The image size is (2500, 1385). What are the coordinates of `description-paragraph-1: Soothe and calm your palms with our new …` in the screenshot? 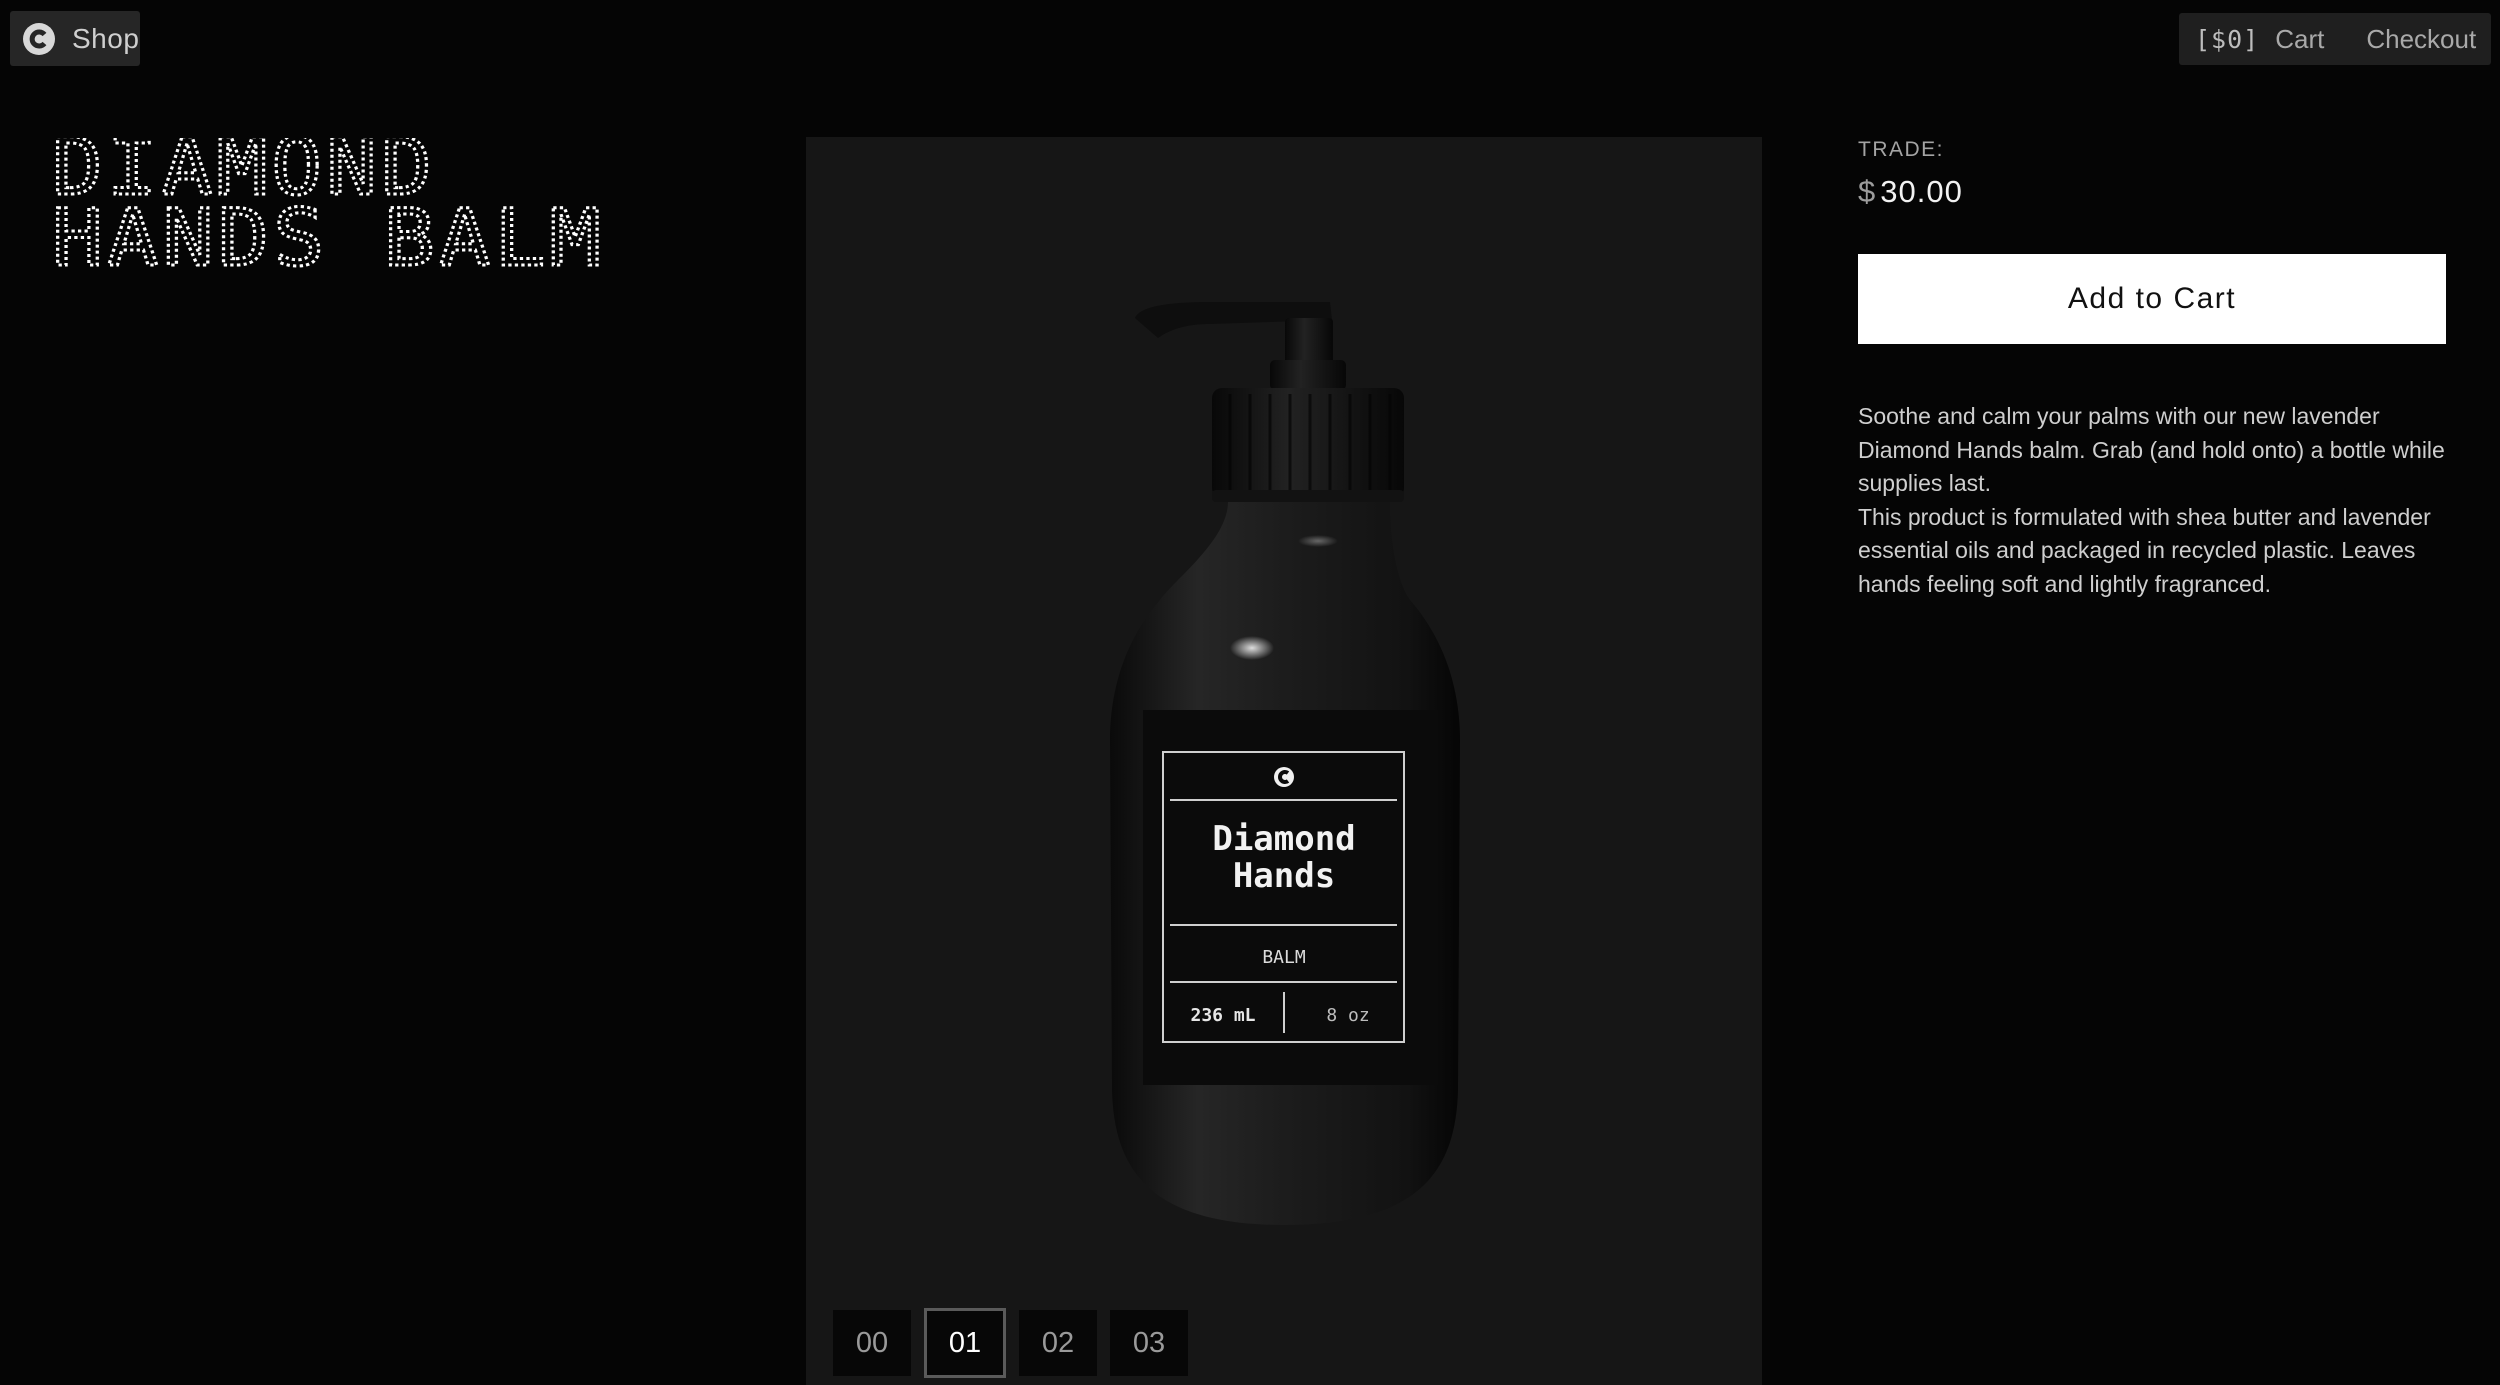 It's located at (2151, 449).